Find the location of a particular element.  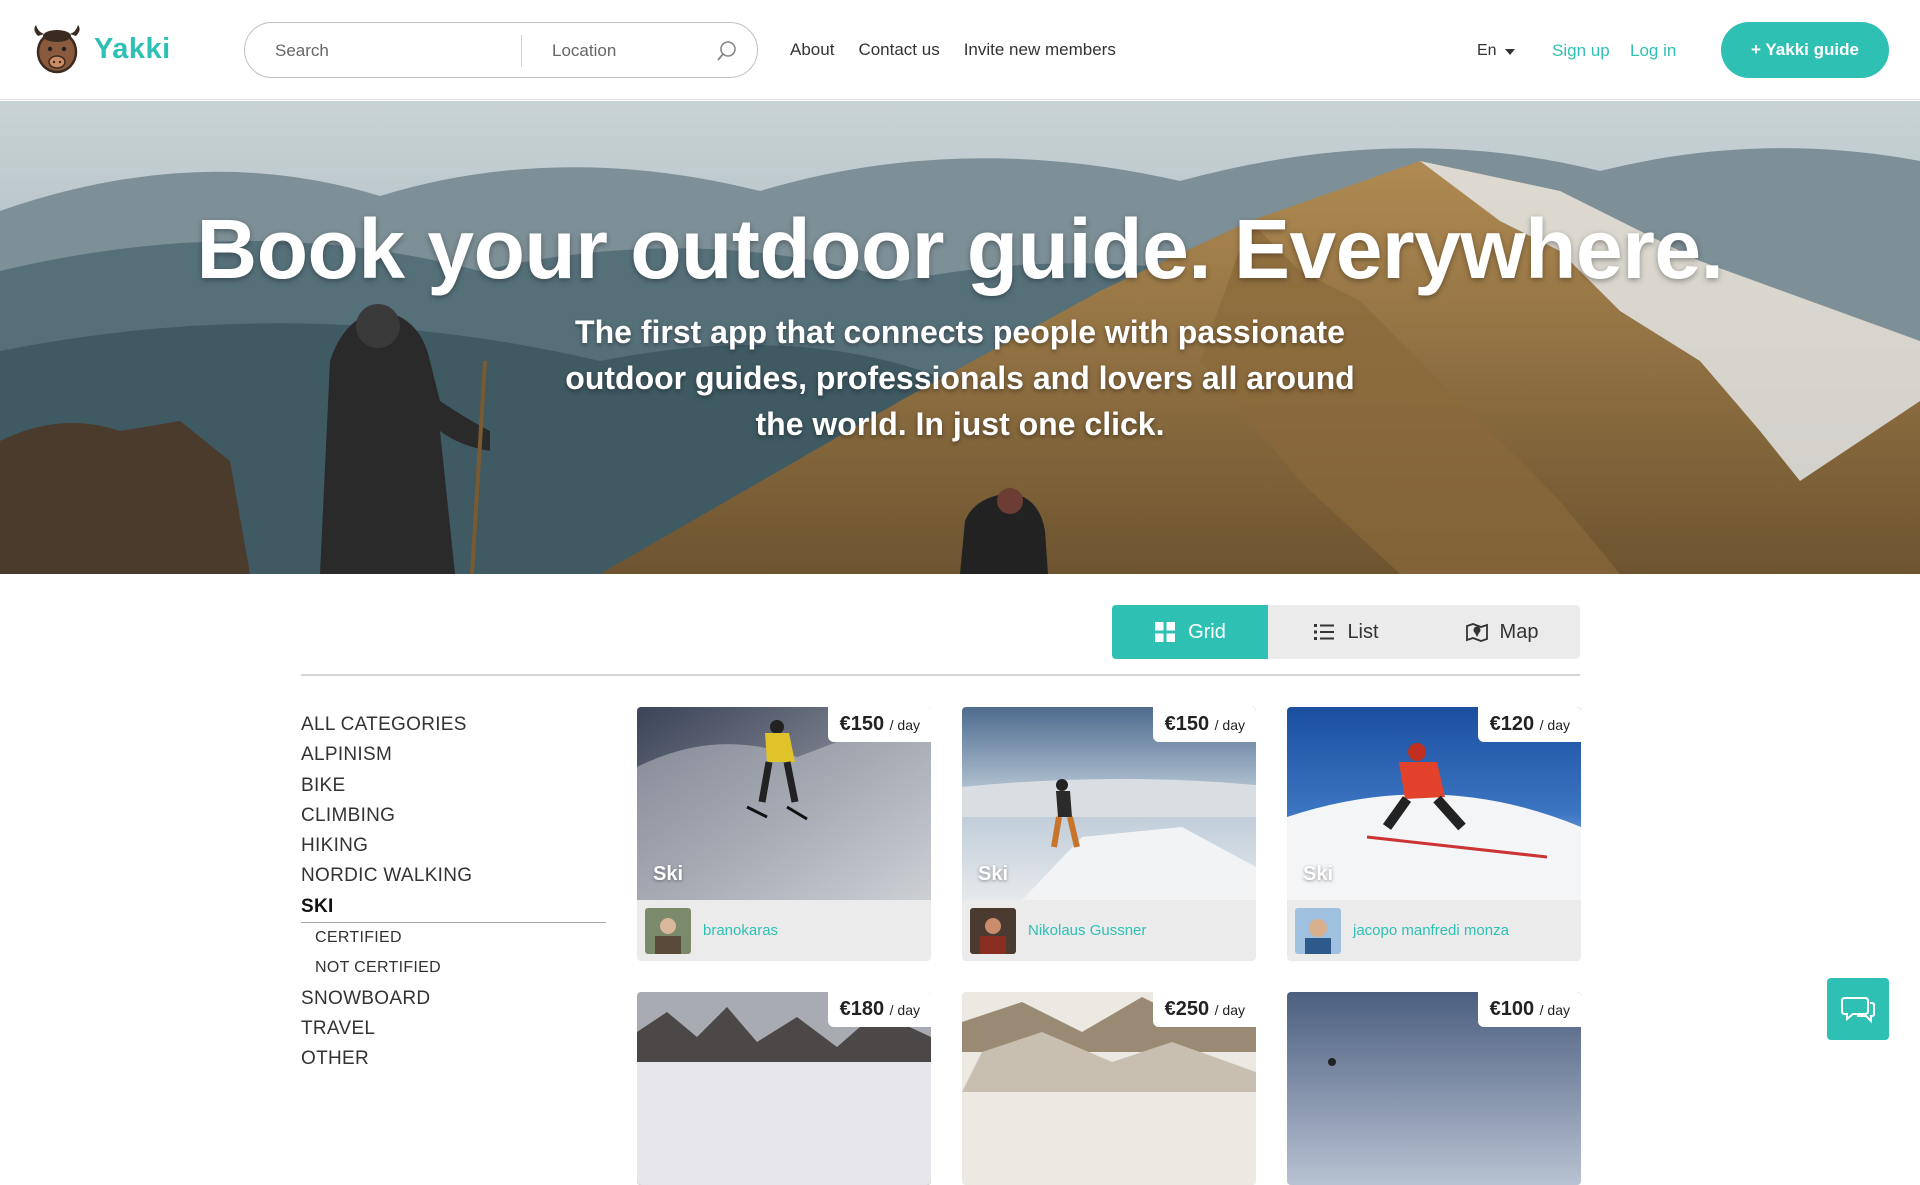

section-divider is located at coordinates (940, 675).